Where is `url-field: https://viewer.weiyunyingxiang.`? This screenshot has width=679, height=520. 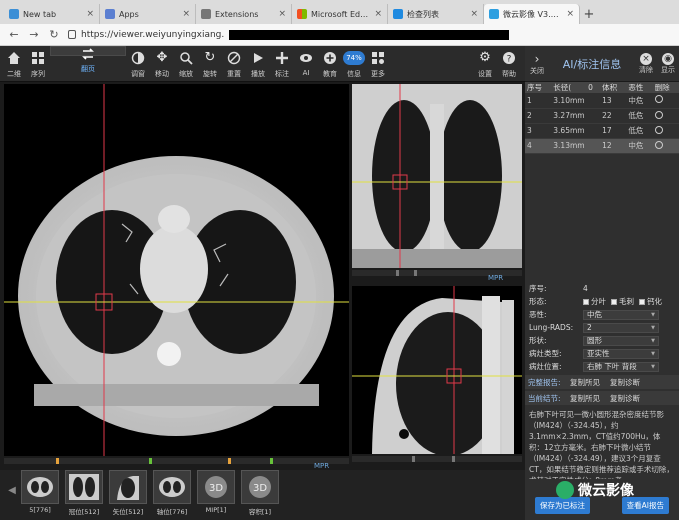
url-field: https://viewer.weiyunyingxiang. is located at coordinates (289, 34).